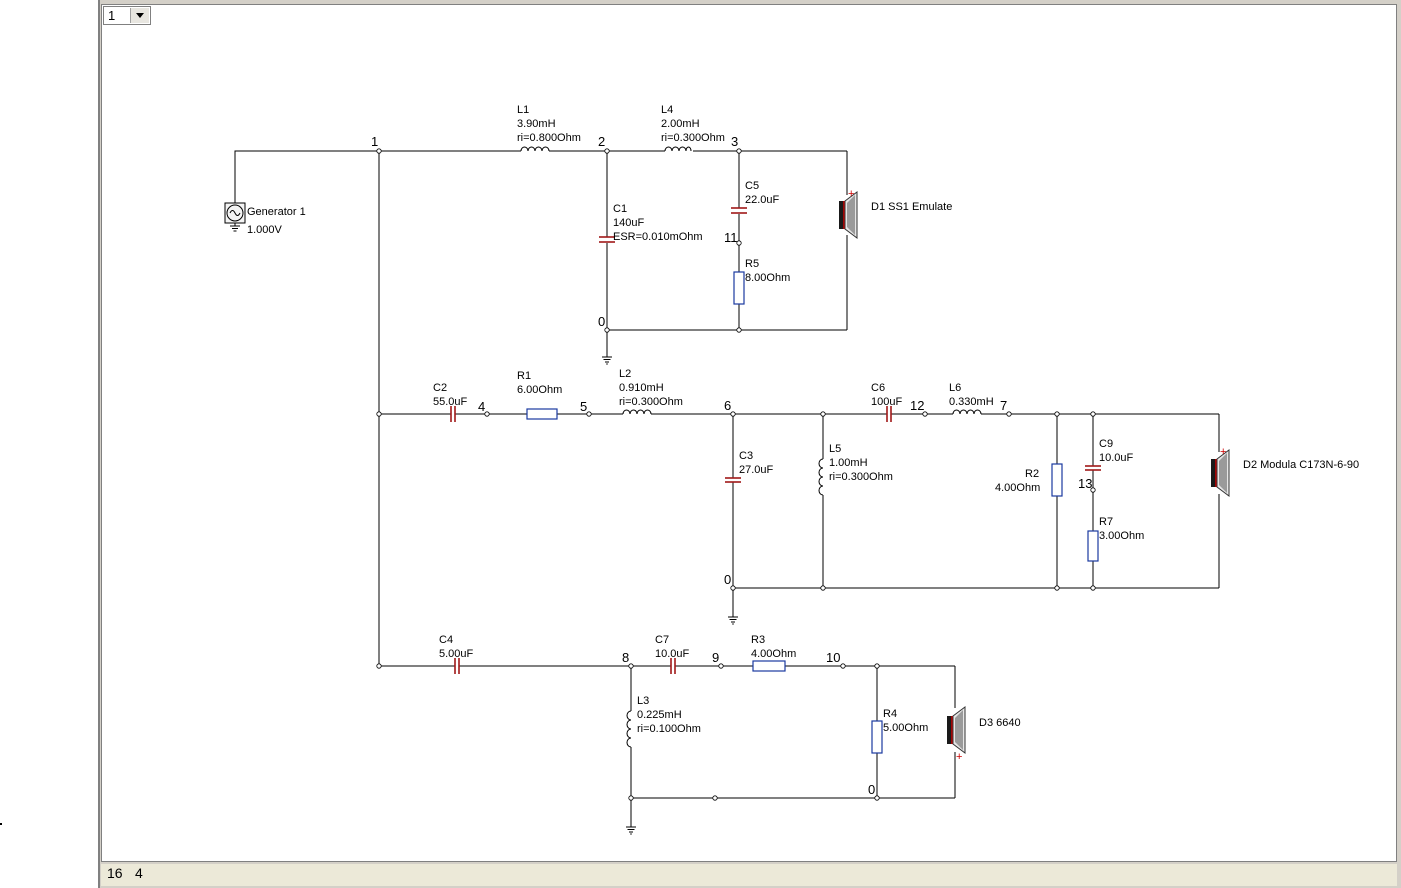  Describe the element at coordinates (1116, 458) in the screenshot. I see `c9-value: 10.0uF` at that location.